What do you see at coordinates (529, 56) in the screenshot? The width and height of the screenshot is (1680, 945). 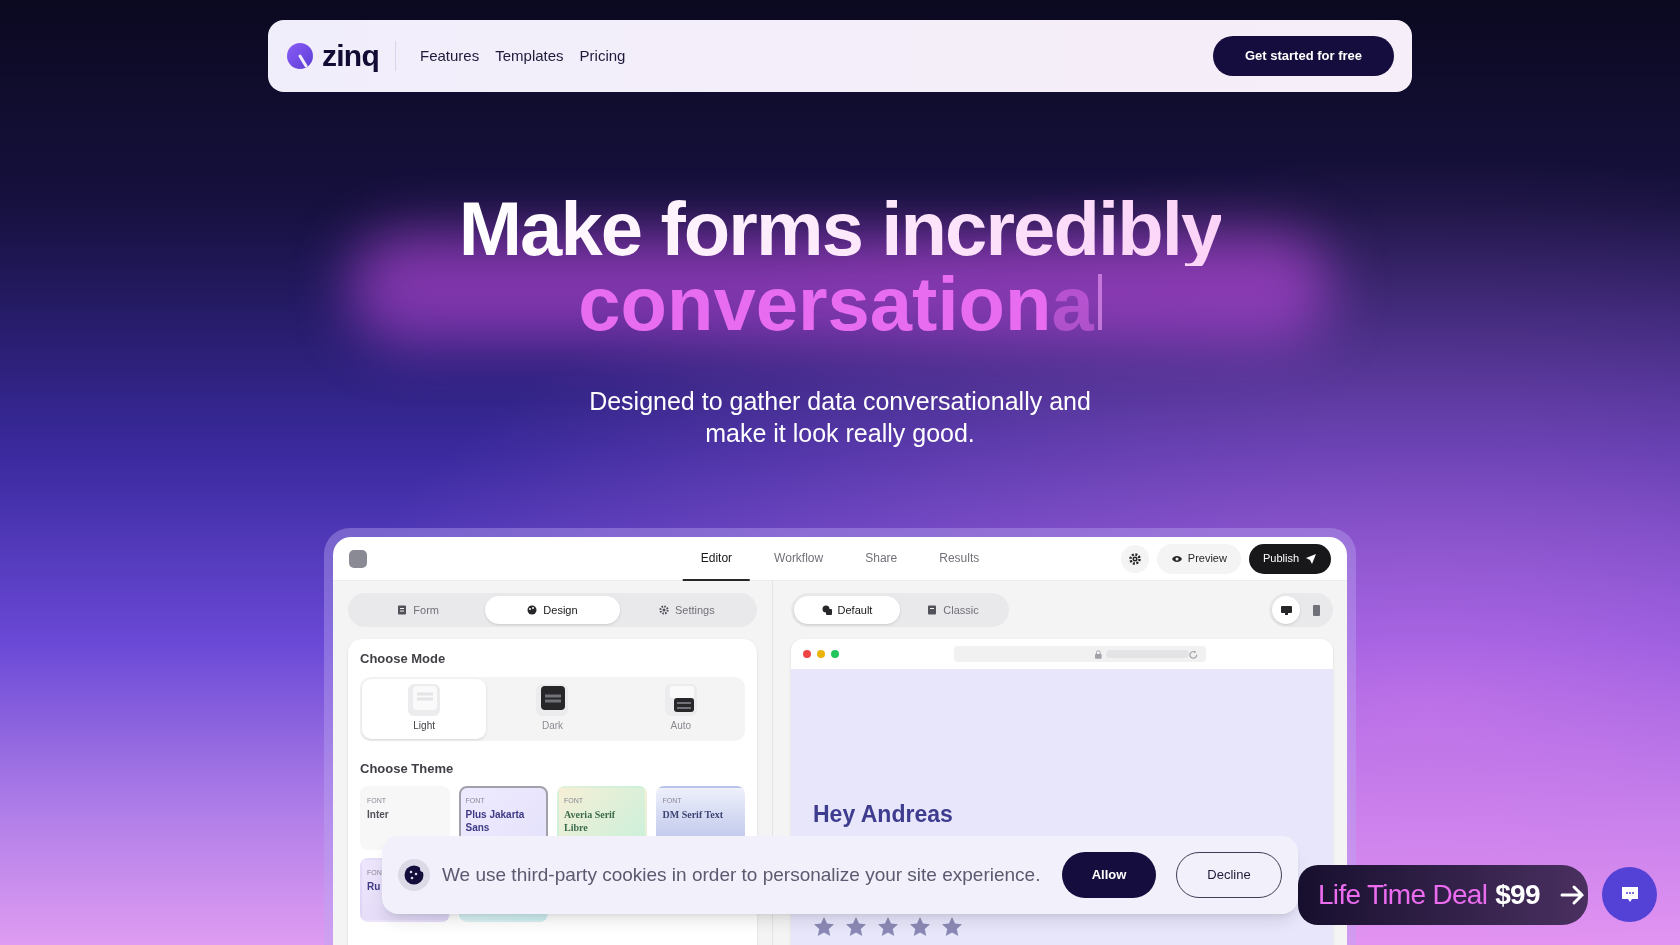 I see `nav-link: Templates` at bounding box center [529, 56].